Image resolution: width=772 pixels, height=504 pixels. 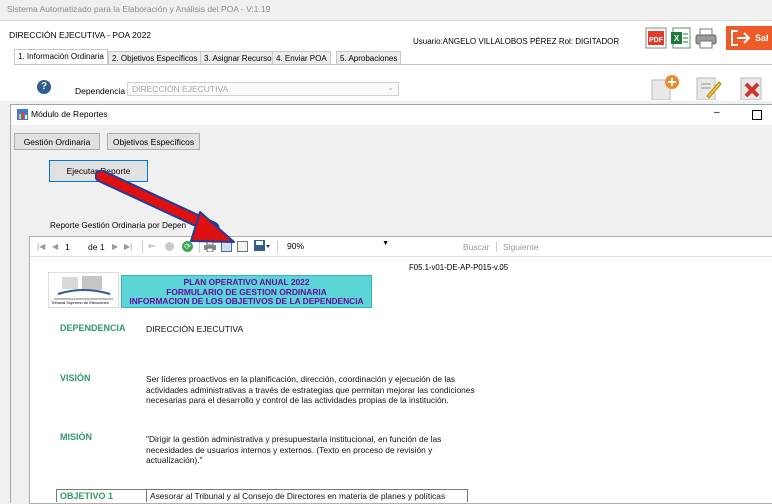 I want to click on vision-heading: VISIÓN, so click(x=75, y=378).